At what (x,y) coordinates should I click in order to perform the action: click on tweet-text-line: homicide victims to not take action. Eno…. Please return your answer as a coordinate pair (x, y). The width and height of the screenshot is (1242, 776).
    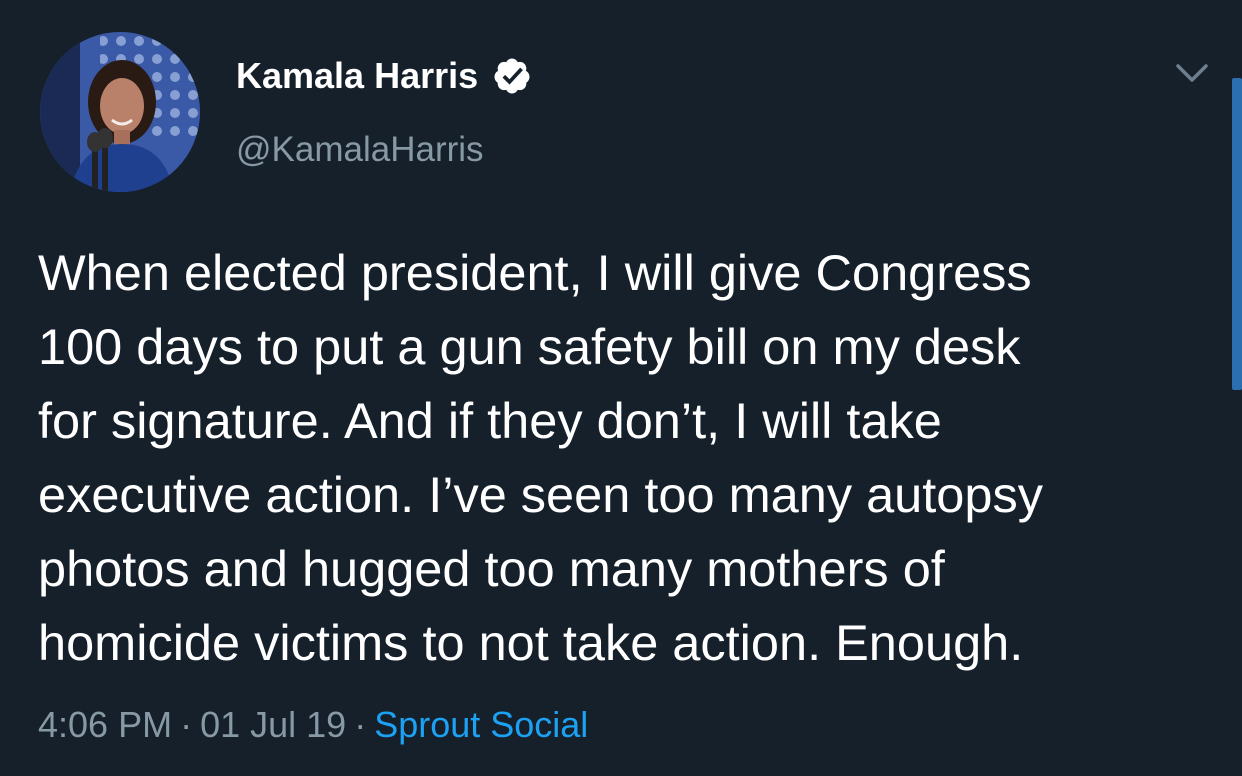
    Looking at the image, I should click on (531, 642).